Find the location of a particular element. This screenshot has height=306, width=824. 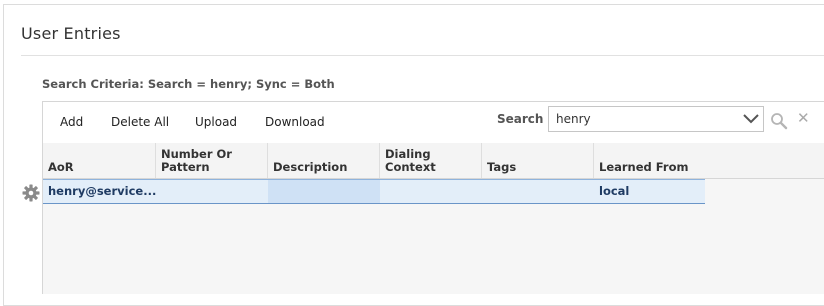

column-header-dialing-context: Dialing Context is located at coordinates (431, 160).